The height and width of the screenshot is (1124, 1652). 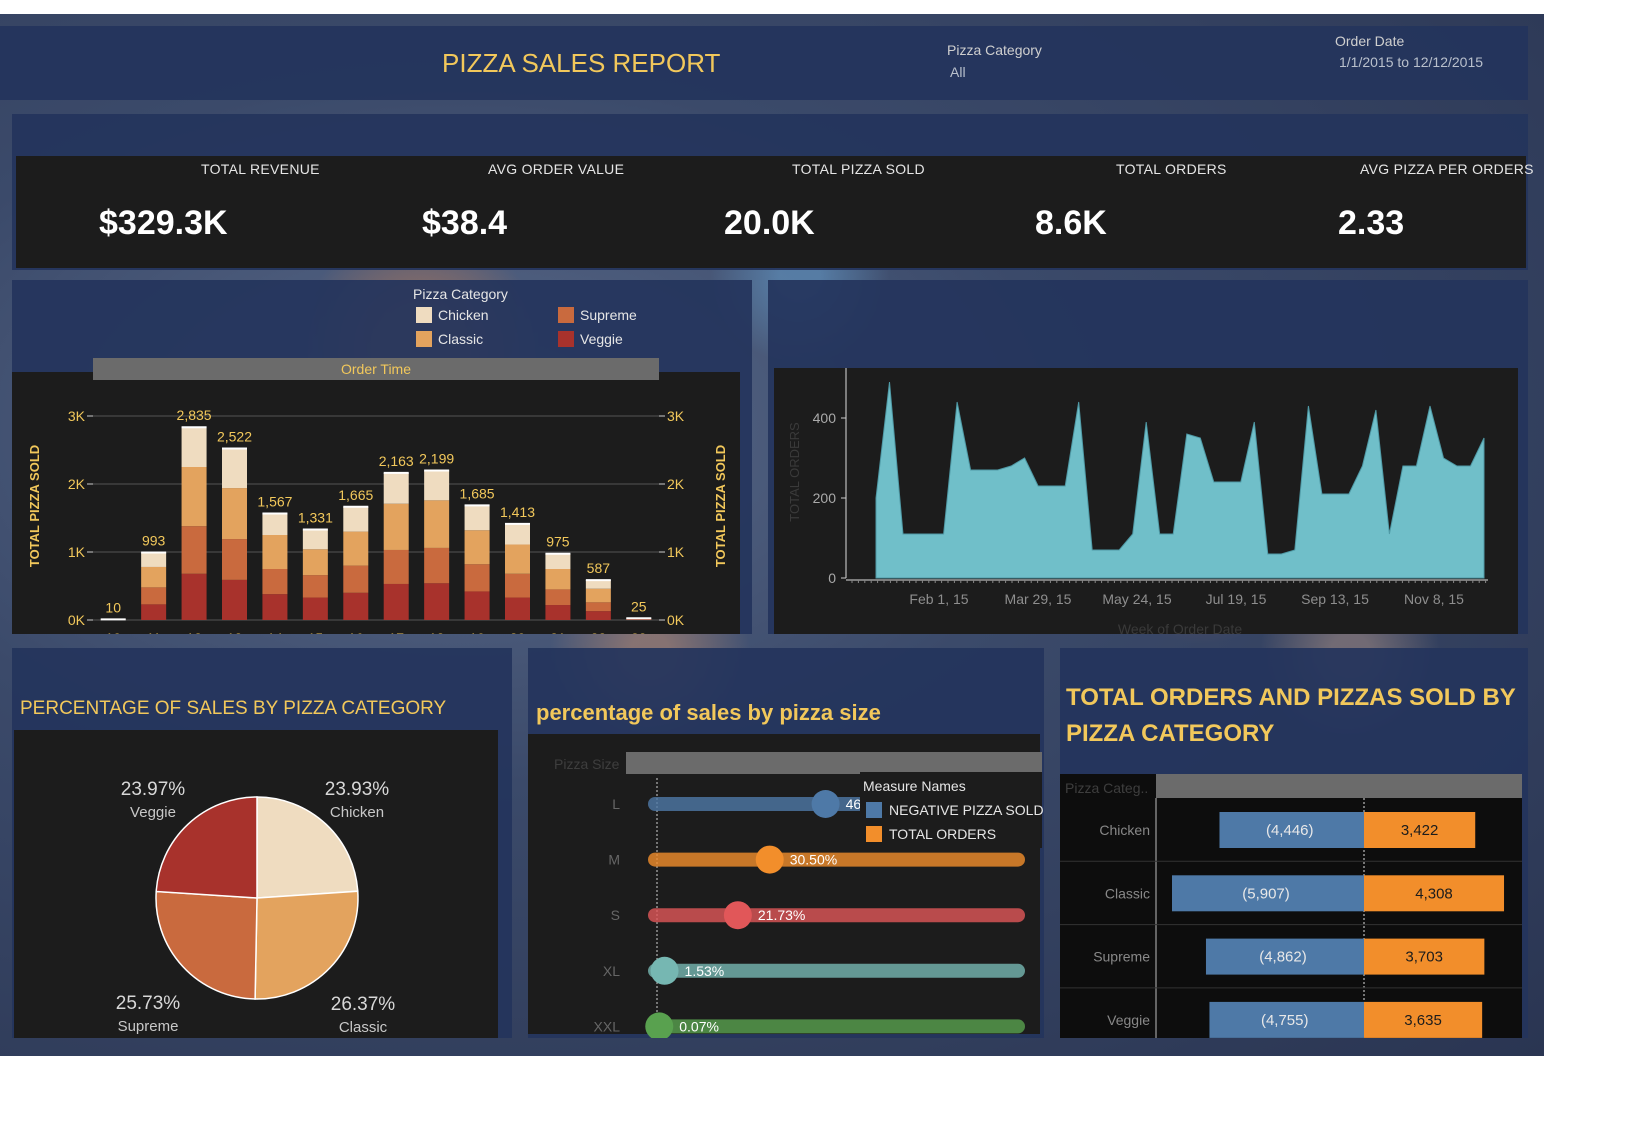 What do you see at coordinates (858, 169) in the screenshot?
I see `kpi-label-pizza-sold: TOTAL PIZZA SOLD` at bounding box center [858, 169].